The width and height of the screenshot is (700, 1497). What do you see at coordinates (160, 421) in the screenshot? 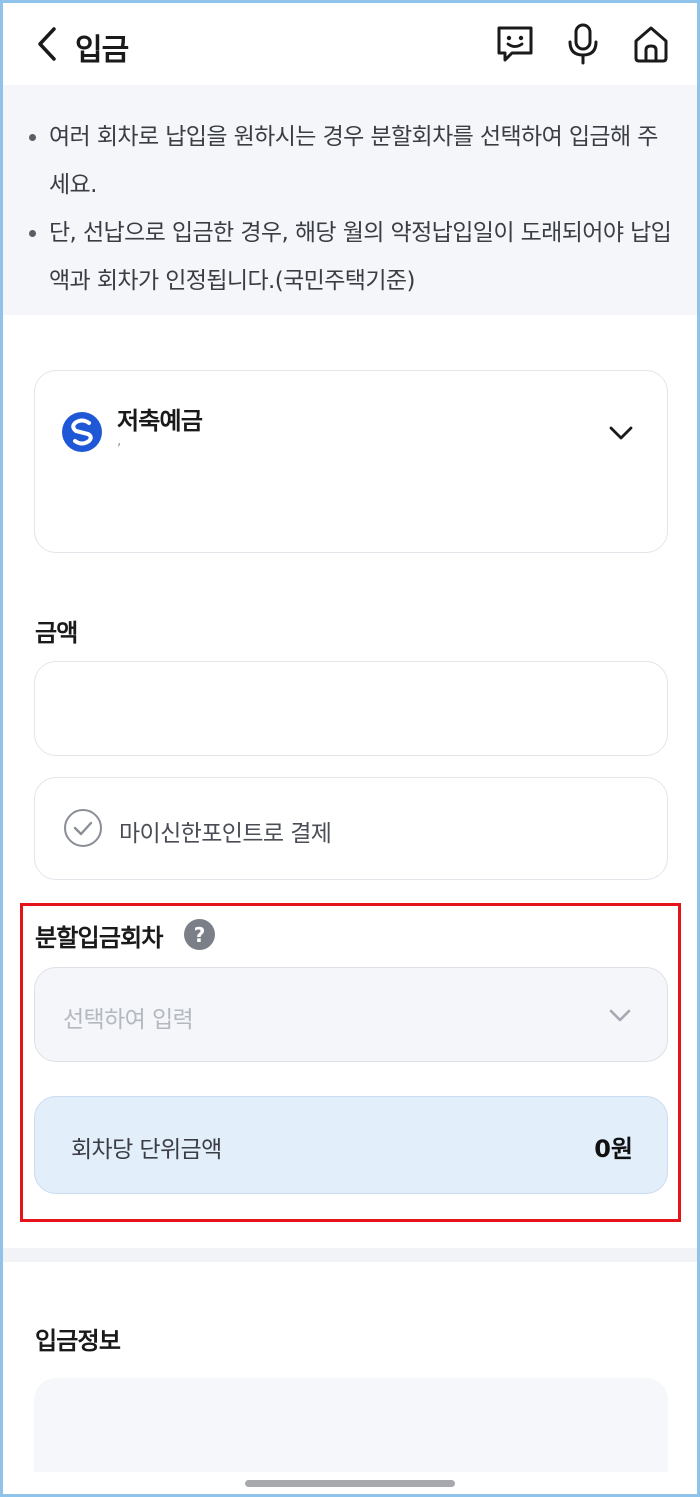
I see `account-name: 저축예금` at bounding box center [160, 421].